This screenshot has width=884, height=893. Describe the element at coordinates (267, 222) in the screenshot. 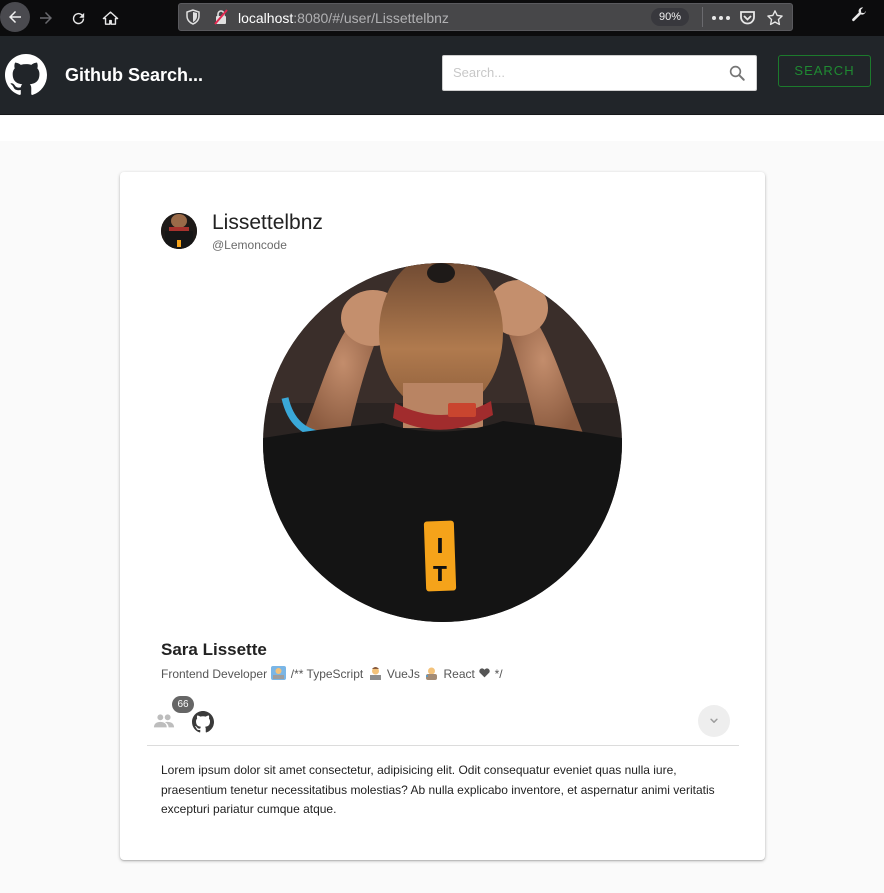

I see `card-title: Lissettelbnz` at that location.